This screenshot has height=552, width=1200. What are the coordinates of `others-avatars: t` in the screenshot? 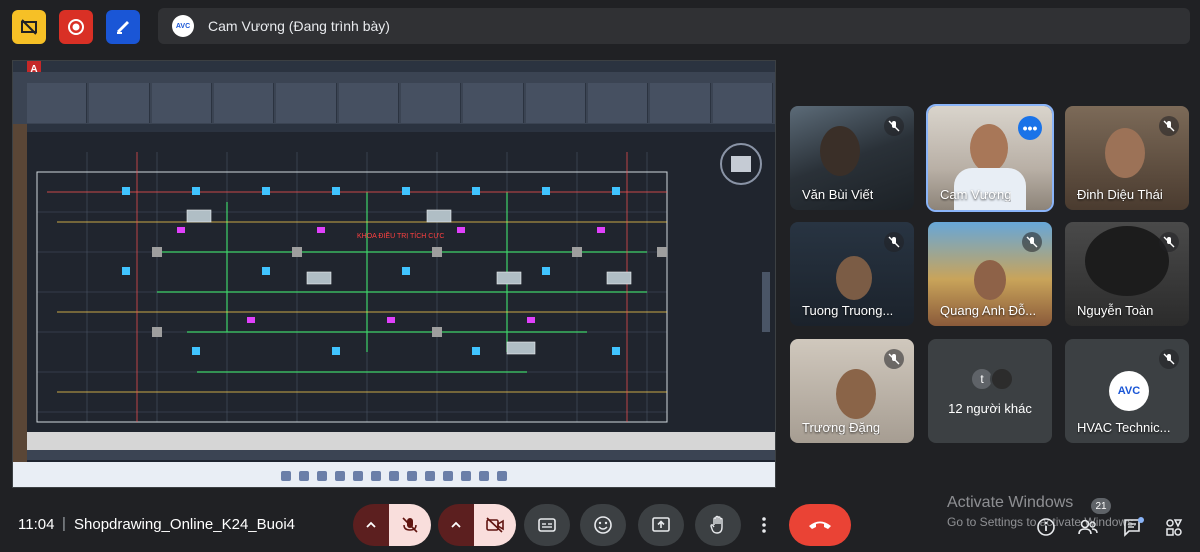 It's located at (992, 379).